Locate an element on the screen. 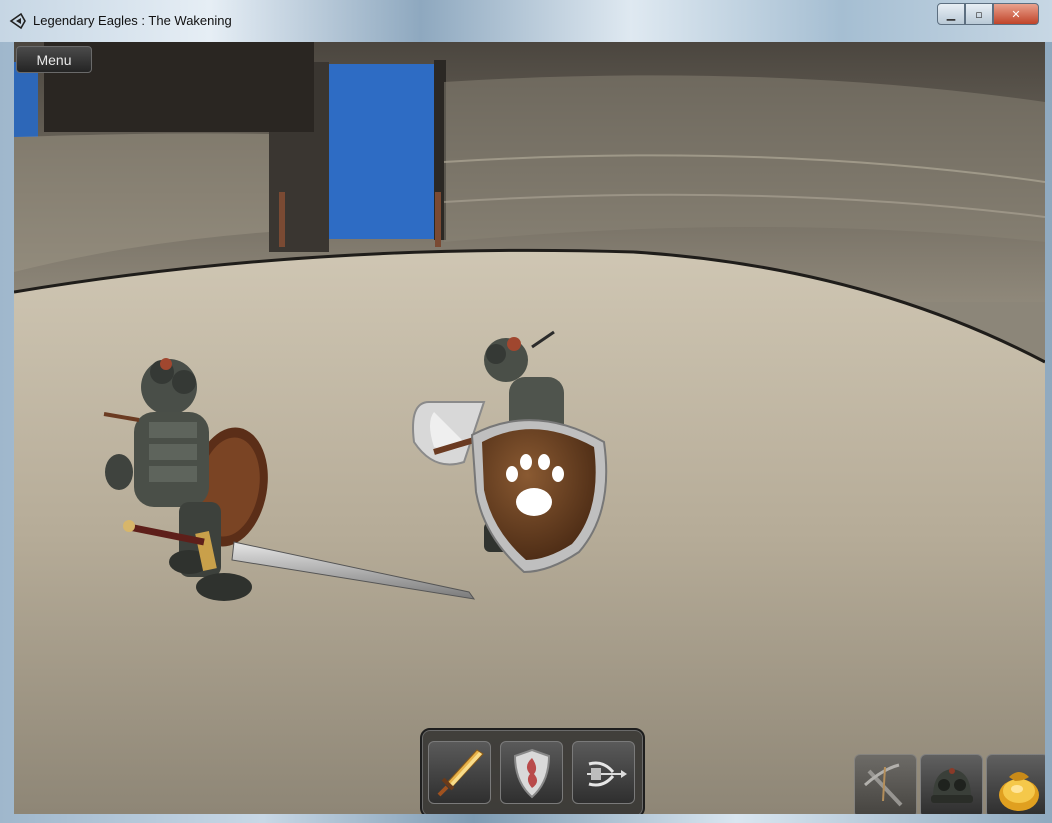  gold-pouch-icon is located at coordinates (1019, 791).